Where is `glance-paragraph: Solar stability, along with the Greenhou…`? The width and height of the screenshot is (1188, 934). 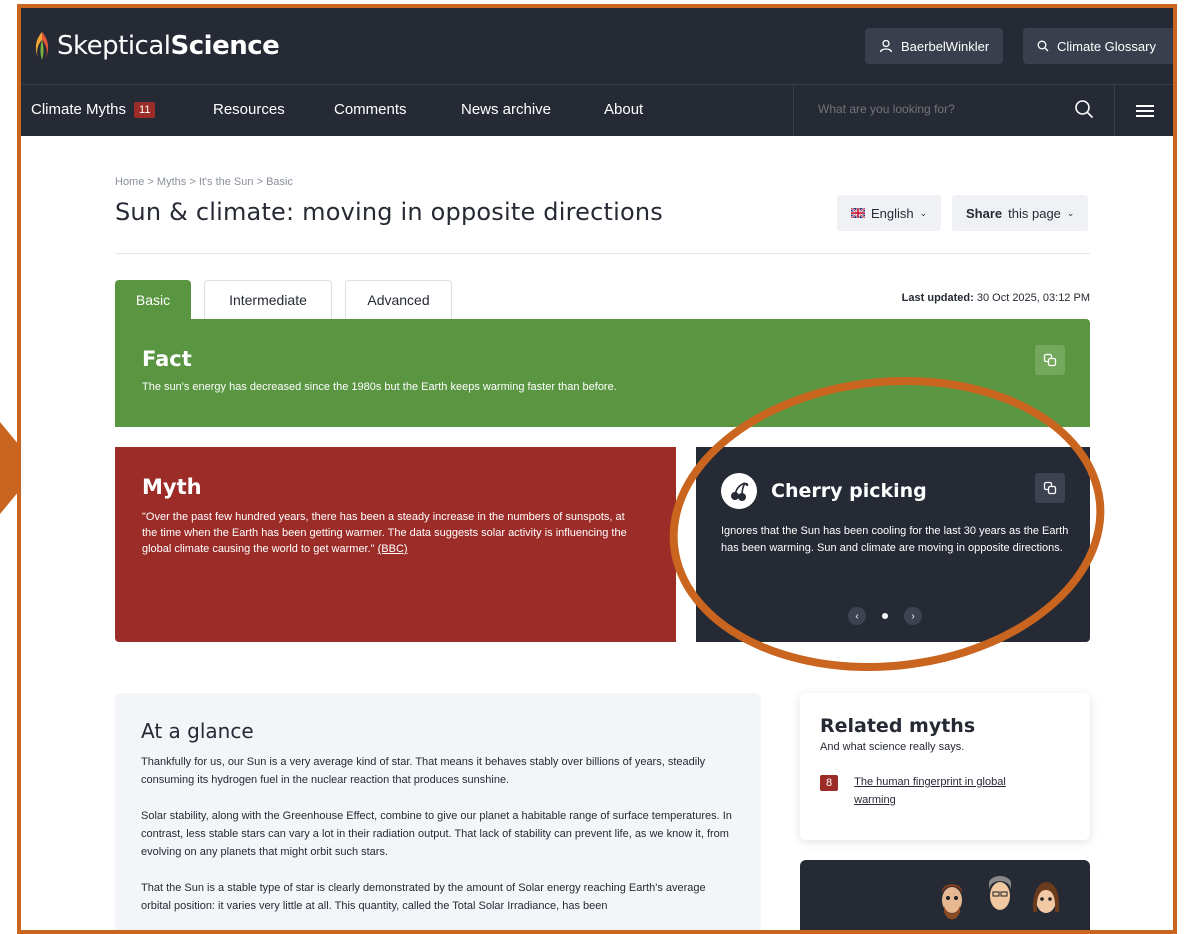 glance-paragraph: Solar stability, along with the Greenhou… is located at coordinates (436, 834).